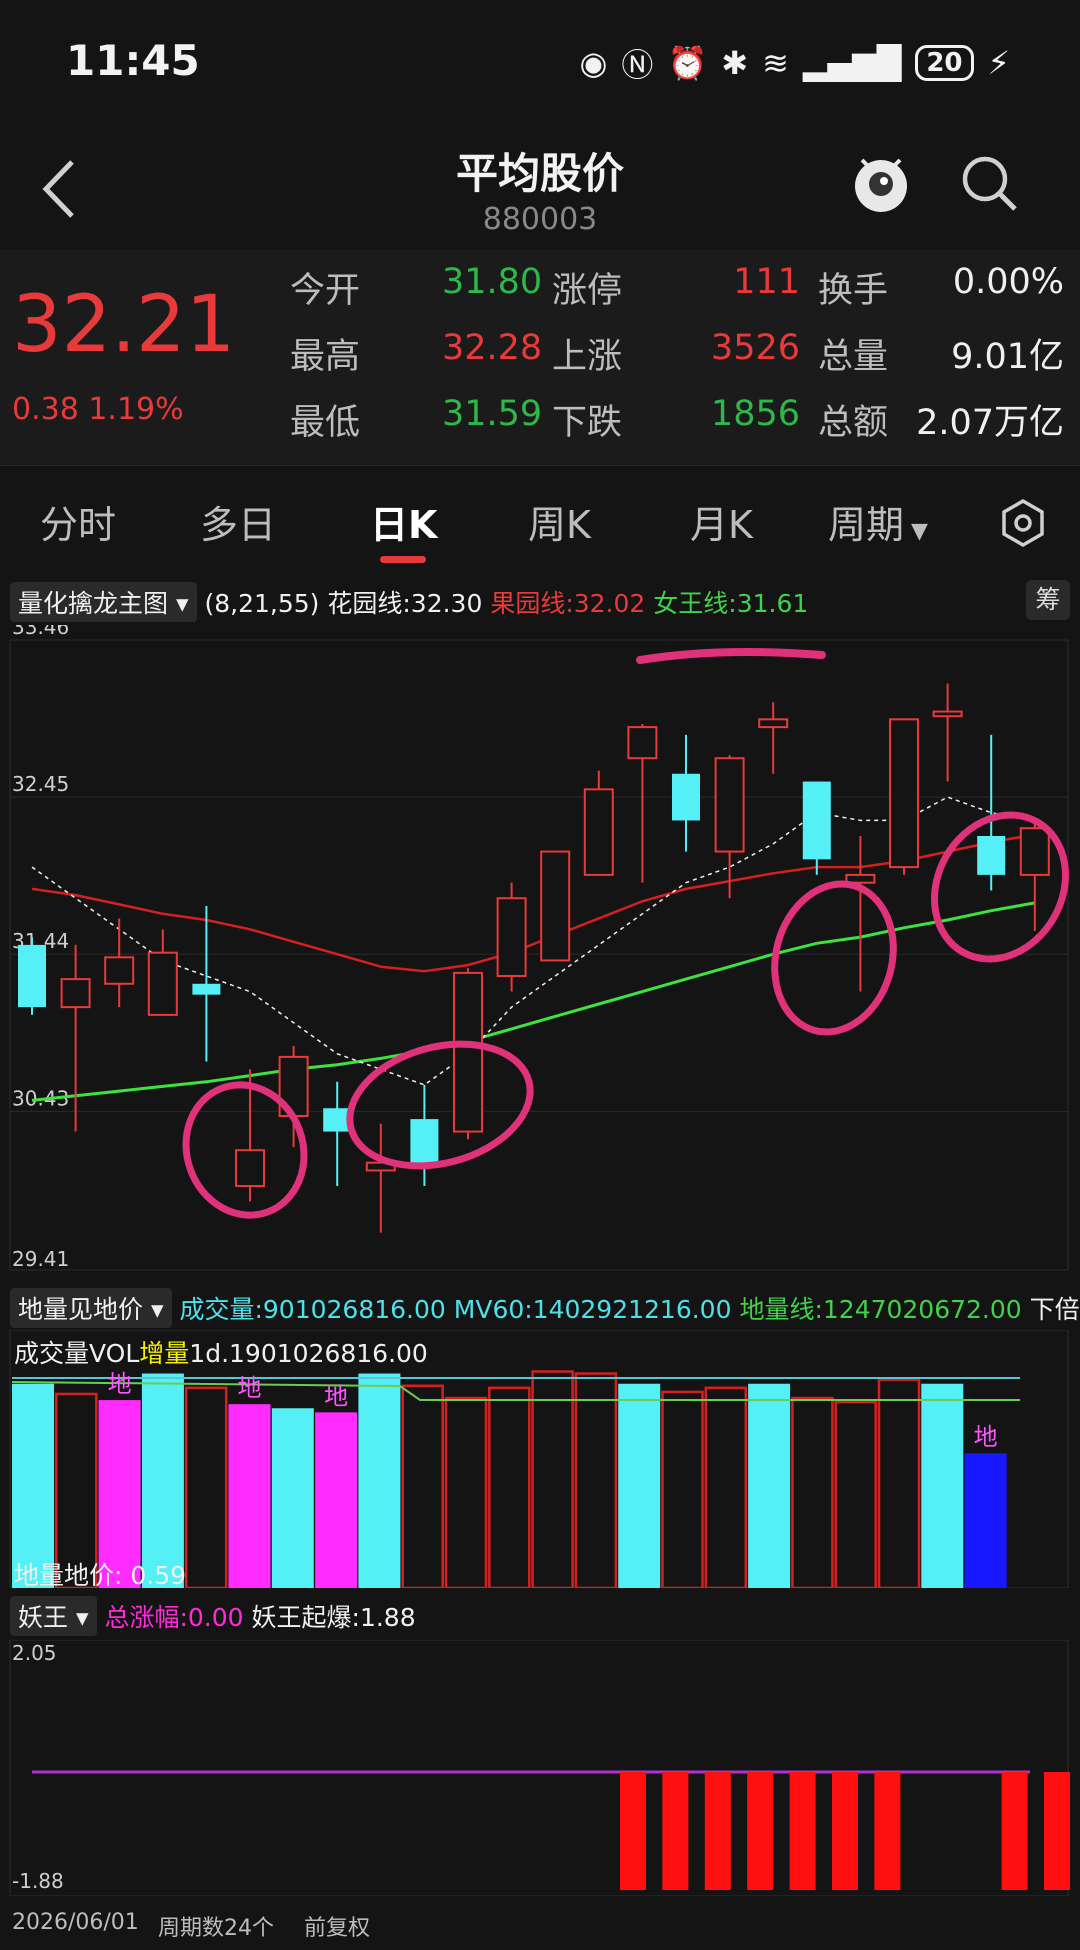 This screenshot has height=1950, width=1080. Describe the element at coordinates (403, 521) in the screenshot. I see `tab-rik: 日K` at that location.